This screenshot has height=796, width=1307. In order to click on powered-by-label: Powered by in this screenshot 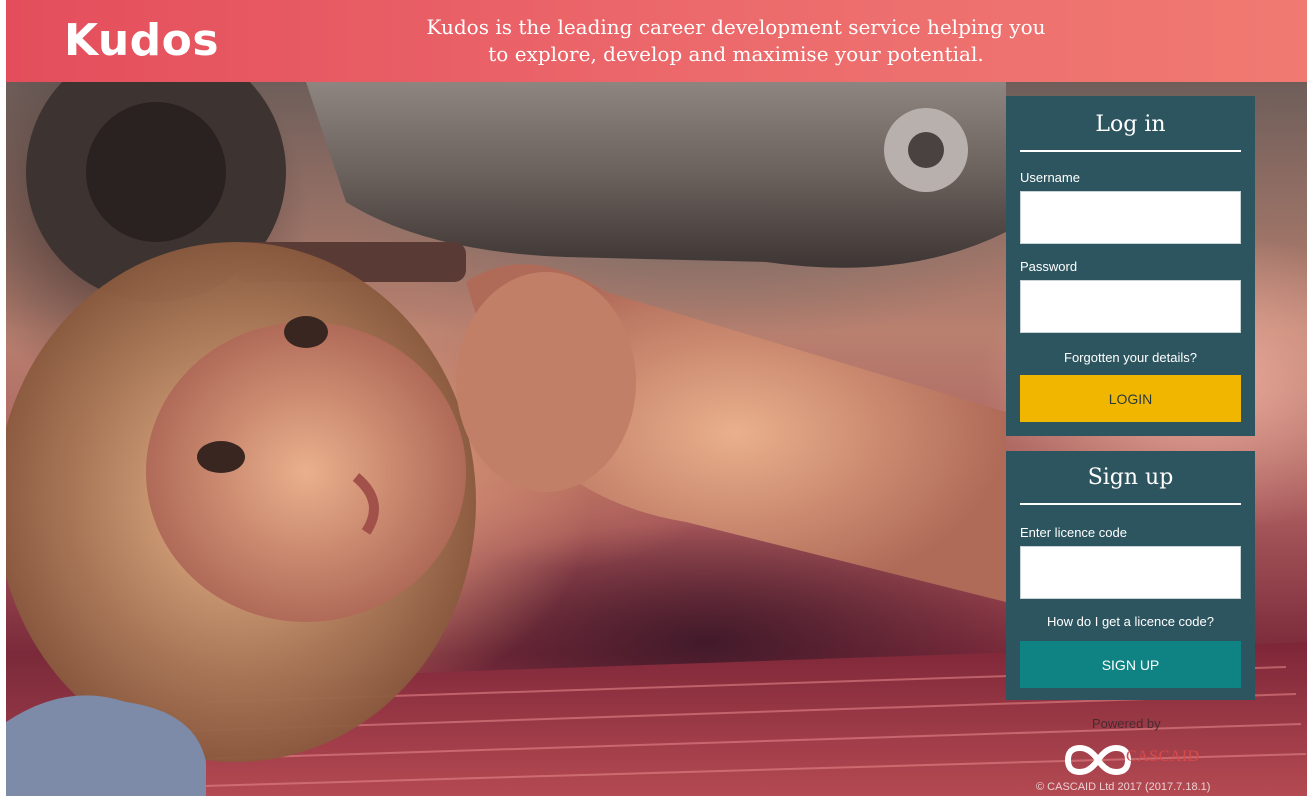, I will do `click(1126, 723)`.